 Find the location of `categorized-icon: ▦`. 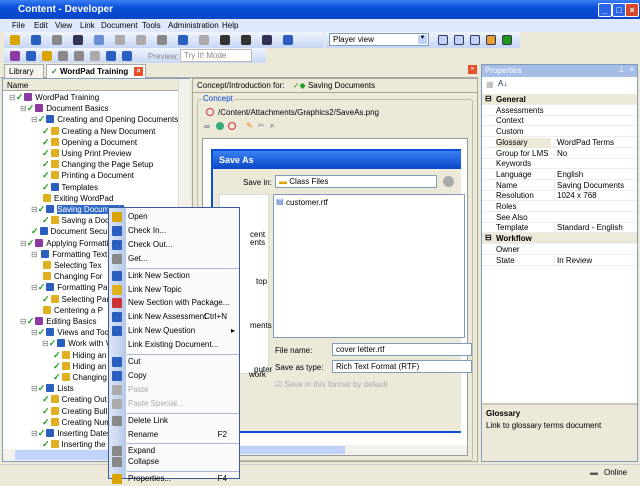

categorized-icon: ▦ is located at coordinates (490, 84).